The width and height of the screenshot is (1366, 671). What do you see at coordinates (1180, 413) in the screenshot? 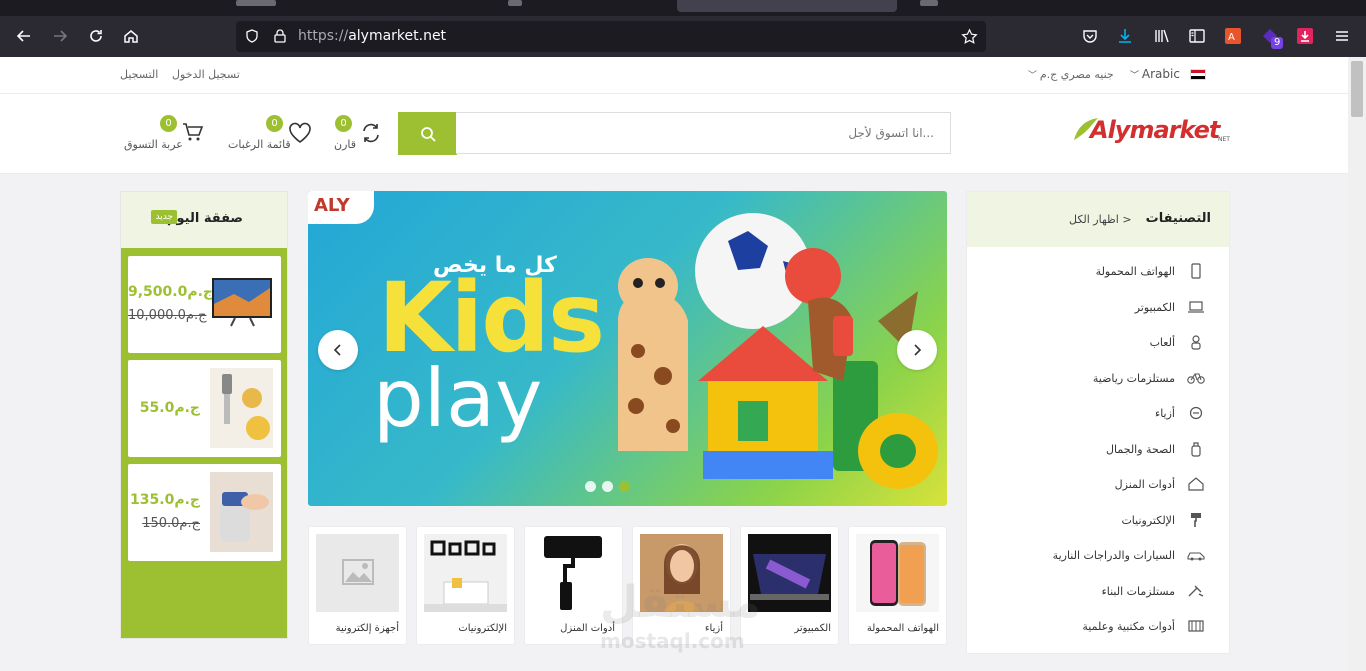
I see `category-item-fashion: أزياء` at bounding box center [1180, 413].